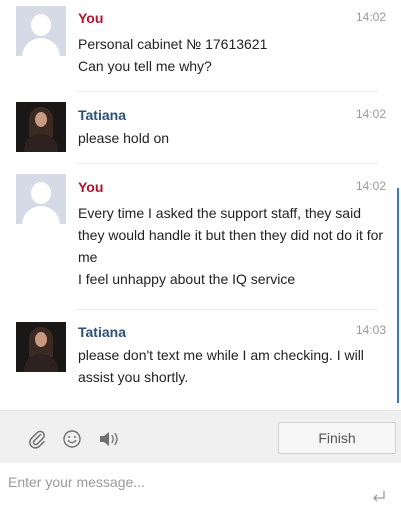 The image size is (401, 518). I want to click on message-line: Personal cabinet № 17613621, so click(173, 44).